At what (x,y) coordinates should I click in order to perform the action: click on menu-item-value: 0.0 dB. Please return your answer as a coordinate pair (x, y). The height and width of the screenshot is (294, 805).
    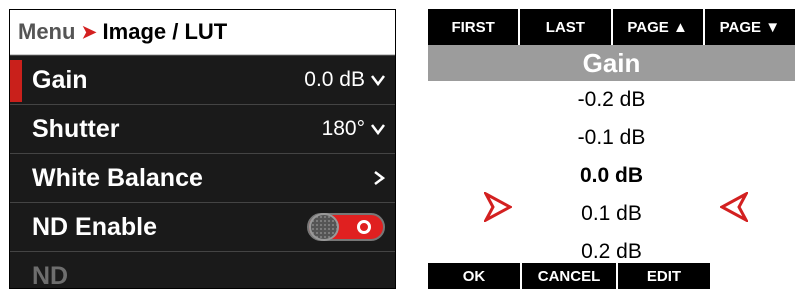
    Looking at the image, I should click on (344, 80).